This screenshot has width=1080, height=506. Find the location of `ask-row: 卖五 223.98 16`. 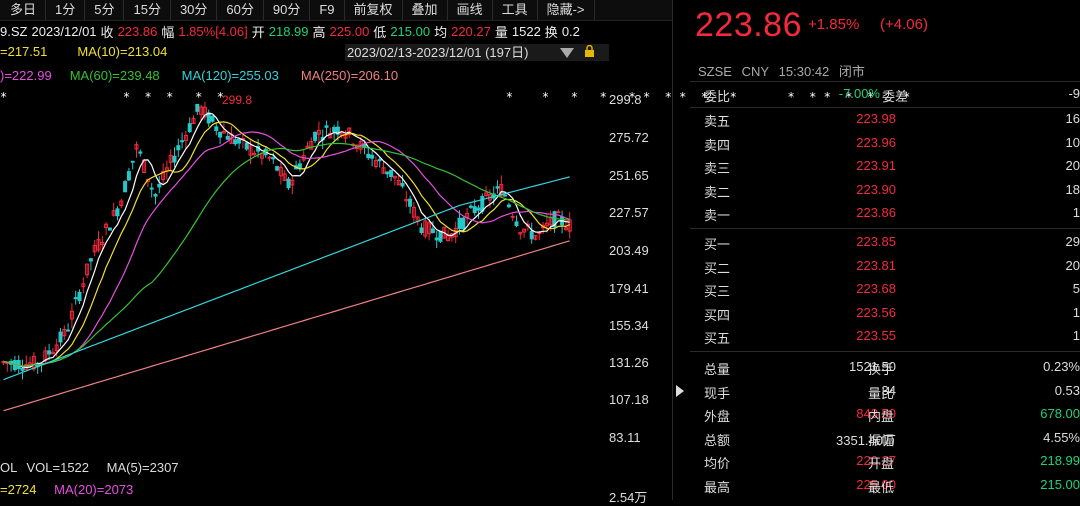

ask-row: 卖五 223.98 16 is located at coordinates (885, 121).